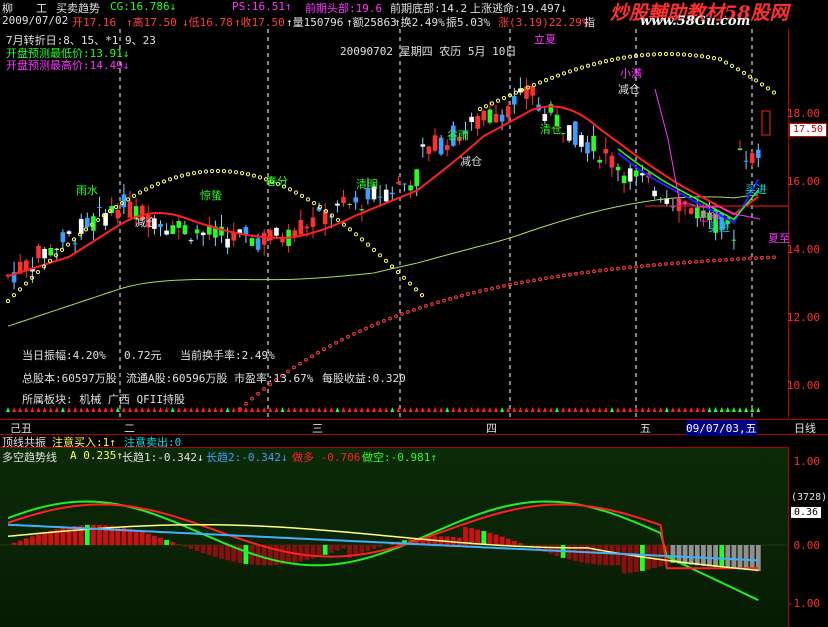 Image resolution: width=828 pixels, height=627 pixels. I want to click on quote-turnover: ↑换2.49%, so click(419, 22).